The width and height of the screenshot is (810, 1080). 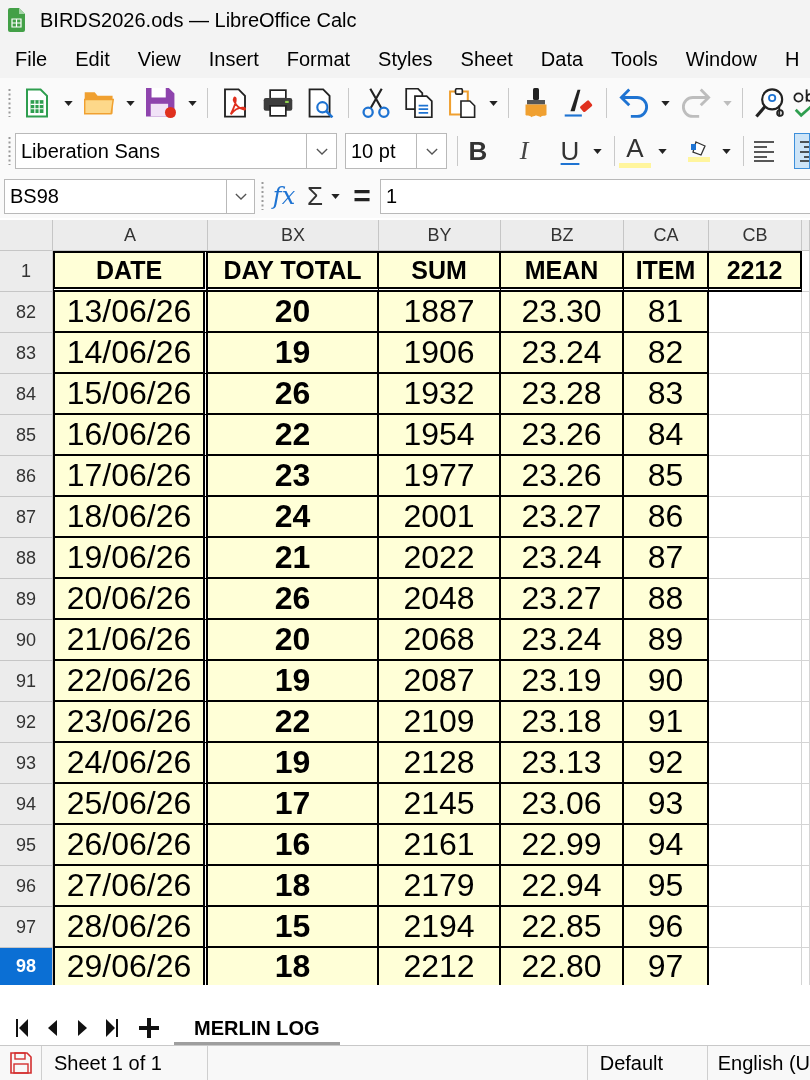 I want to click on align-center-button, so click(x=802, y=151).